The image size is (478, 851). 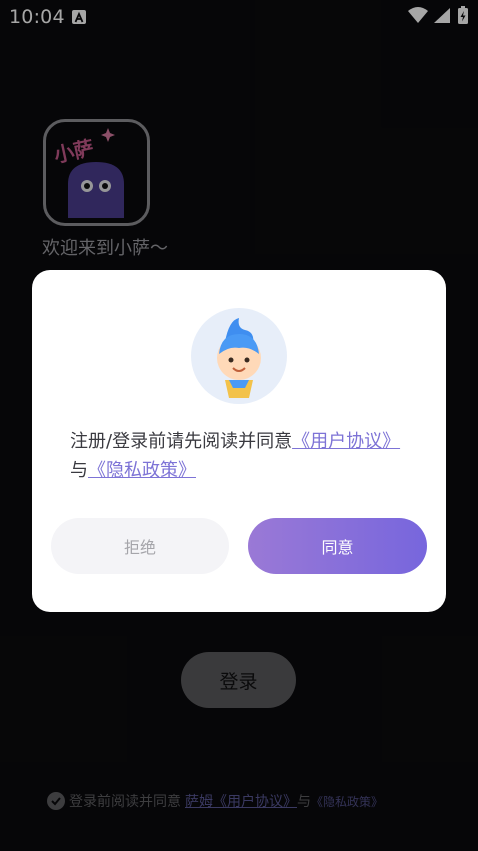 What do you see at coordinates (346, 441) in the screenshot?
I see `dialog-user-agreement-link: 《用户协议》` at bounding box center [346, 441].